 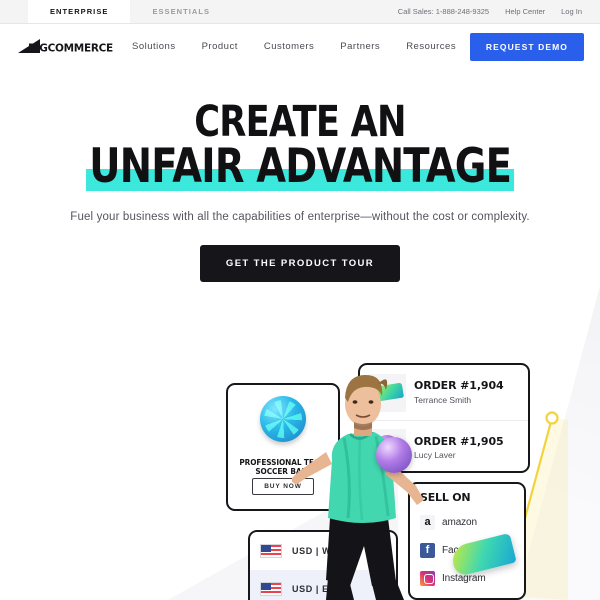 I want to click on soccer-player-photo, so click(x=358, y=487).